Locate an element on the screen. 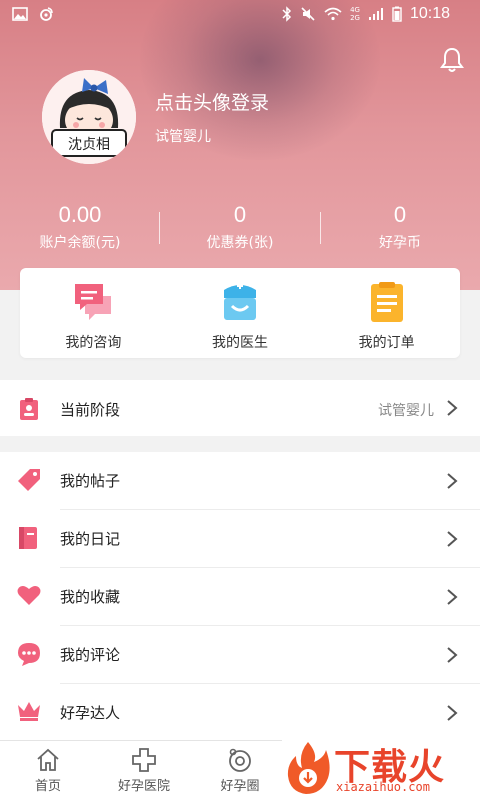  quick-action-label: 我的订单 is located at coordinates (386, 343).